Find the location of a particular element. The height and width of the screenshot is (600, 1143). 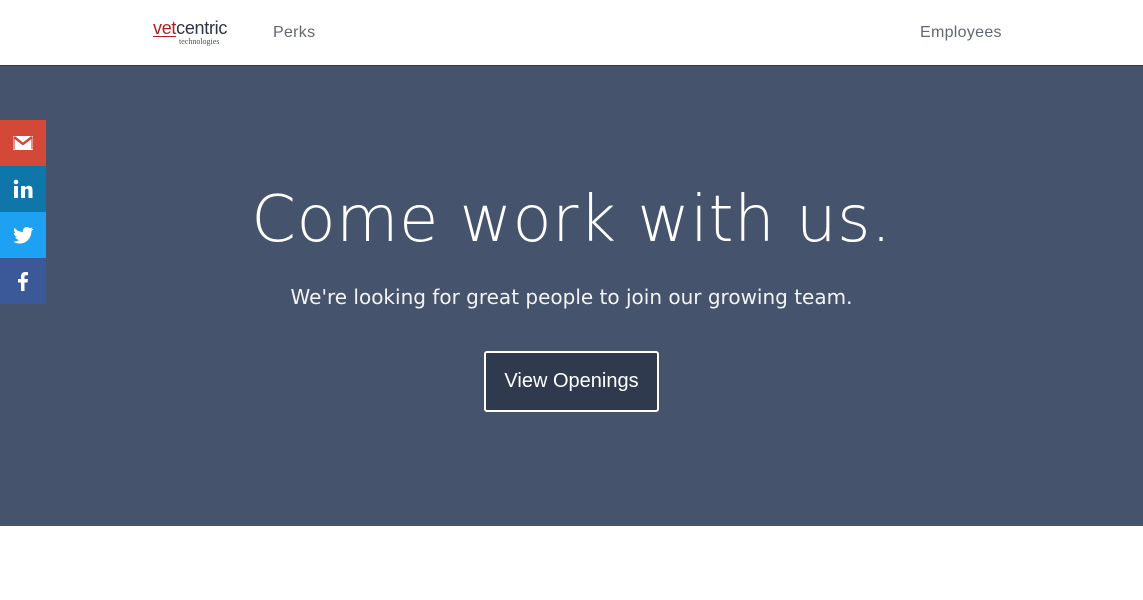

linkedin-icon is located at coordinates (23, 188).